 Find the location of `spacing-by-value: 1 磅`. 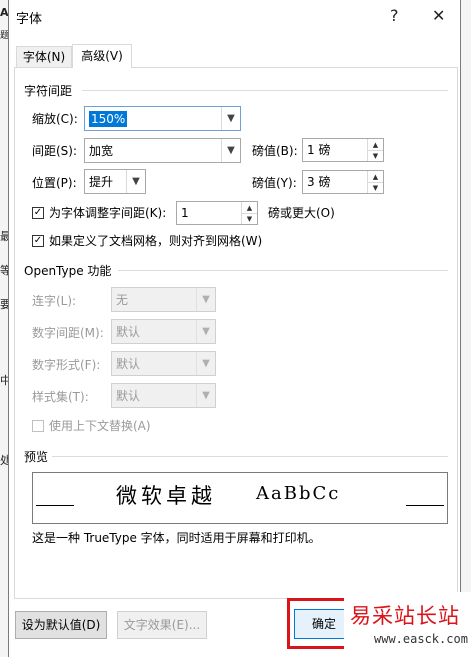

spacing-by-value: 1 磅 is located at coordinates (319, 150).